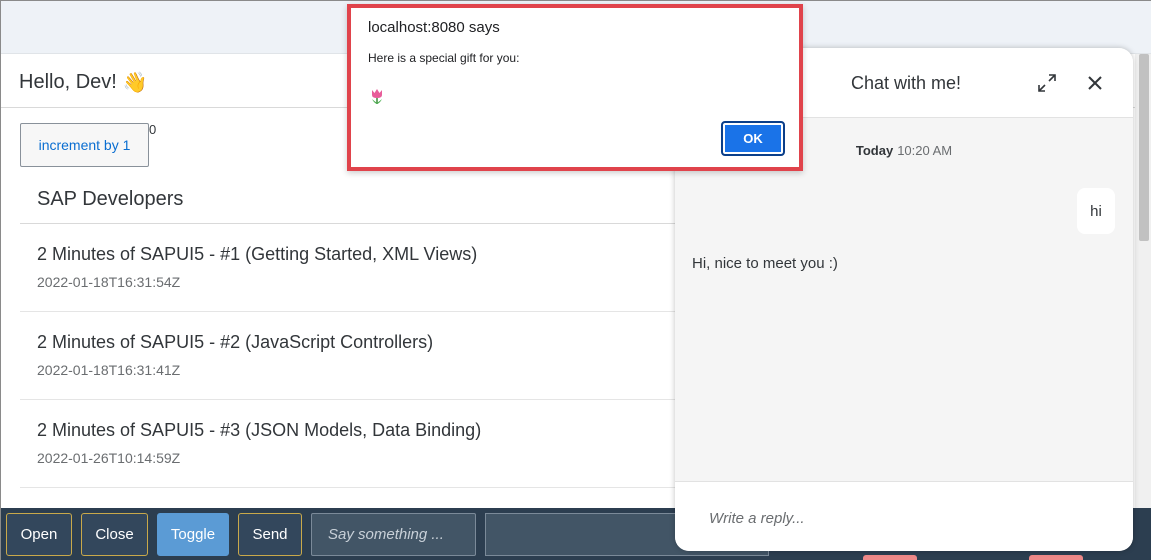 Image resolution: width=1151 pixels, height=560 pixels. I want to click on alert-ok-button: OK, so click(753, 138).